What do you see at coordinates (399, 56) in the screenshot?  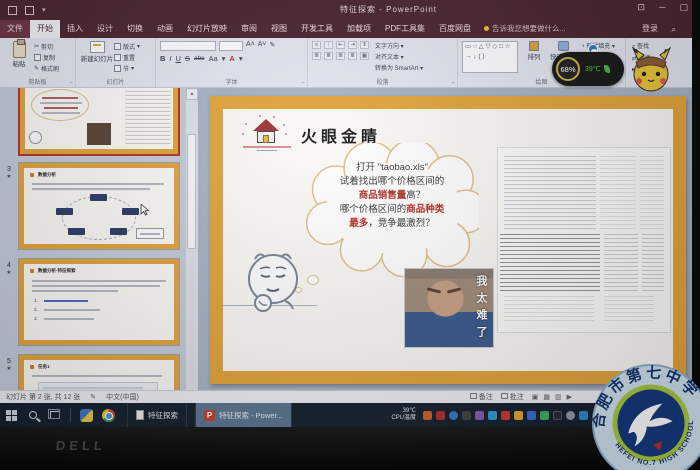 I see `align-text-button: 对齐文本 ▾` at bounding box center [399, 56].